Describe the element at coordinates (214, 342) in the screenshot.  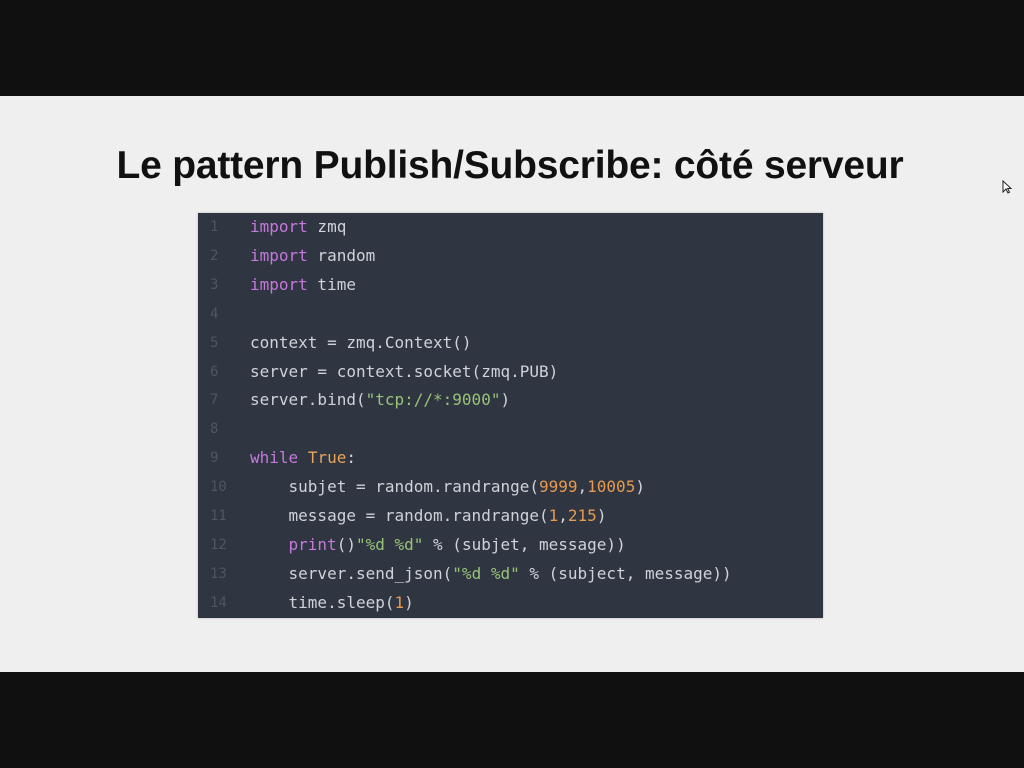
I see `line-number: 5` at that location.